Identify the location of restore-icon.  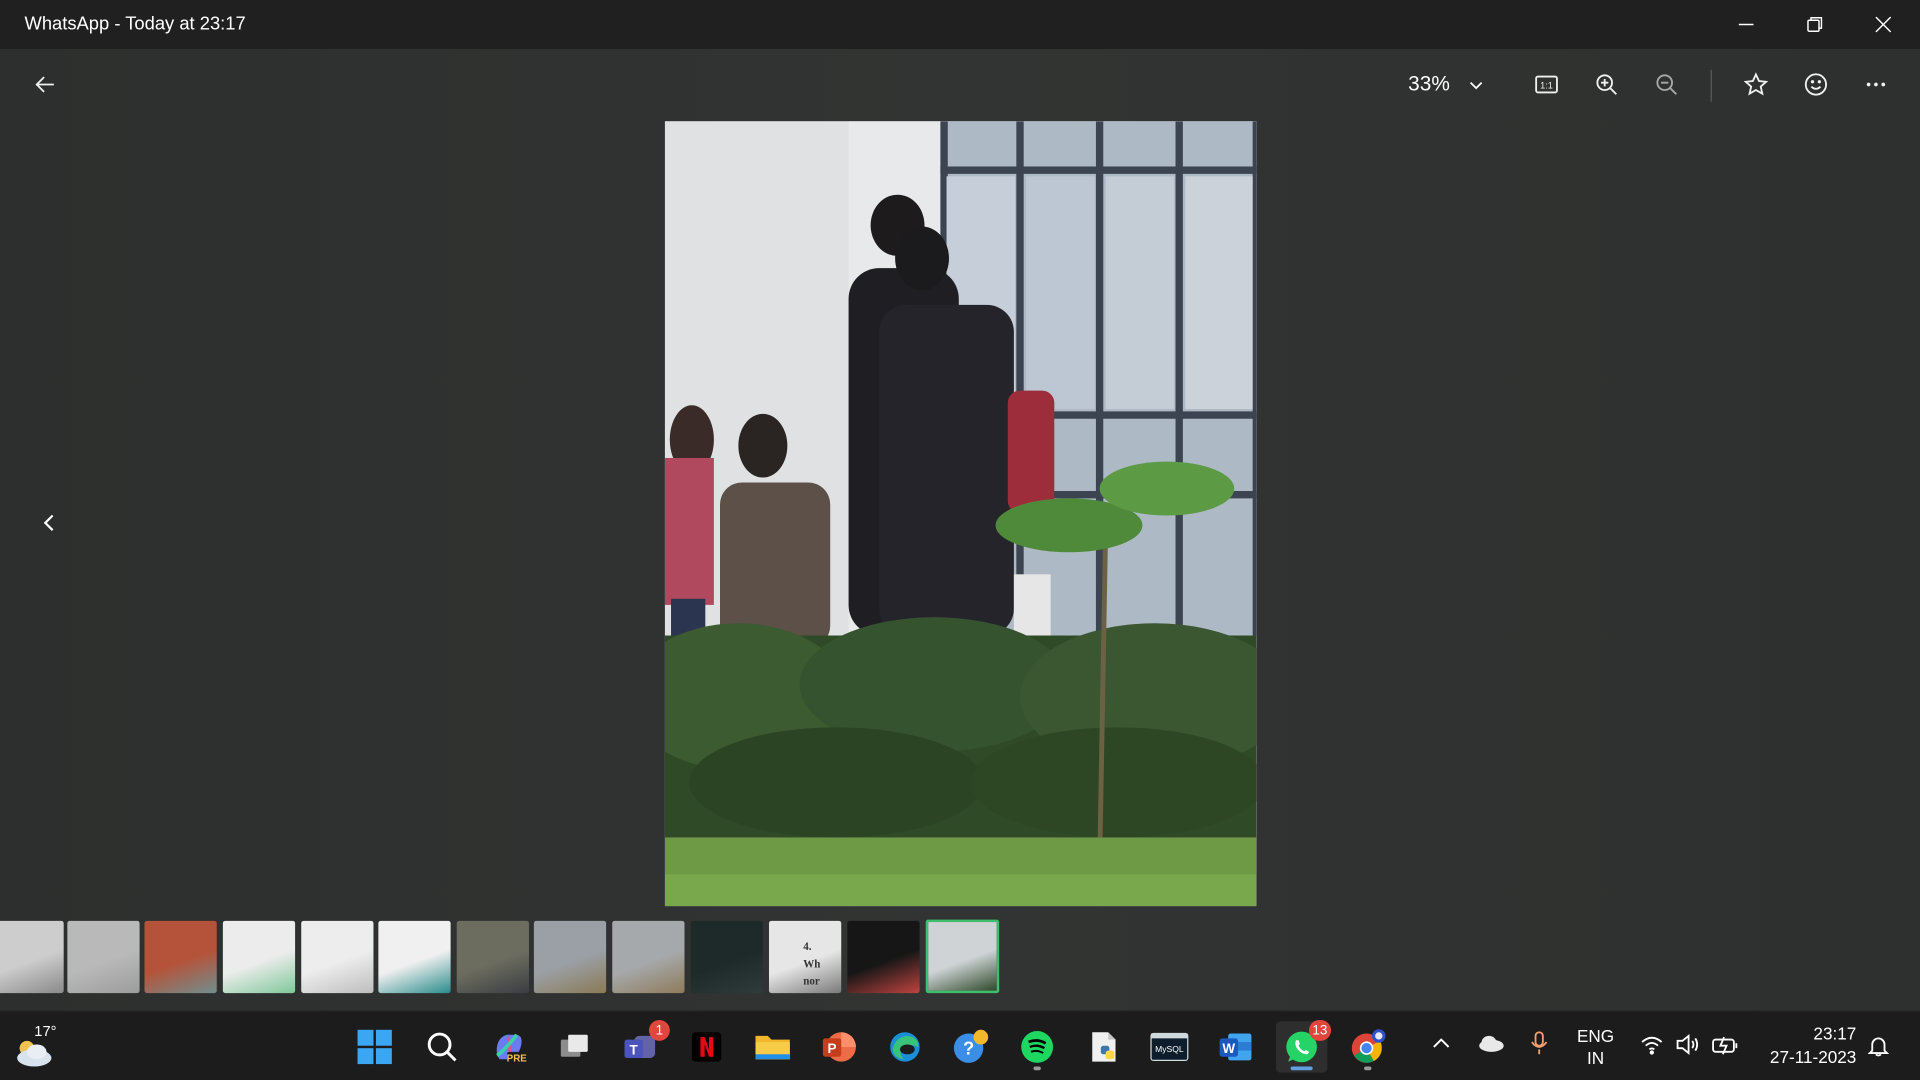
(1815, 24).